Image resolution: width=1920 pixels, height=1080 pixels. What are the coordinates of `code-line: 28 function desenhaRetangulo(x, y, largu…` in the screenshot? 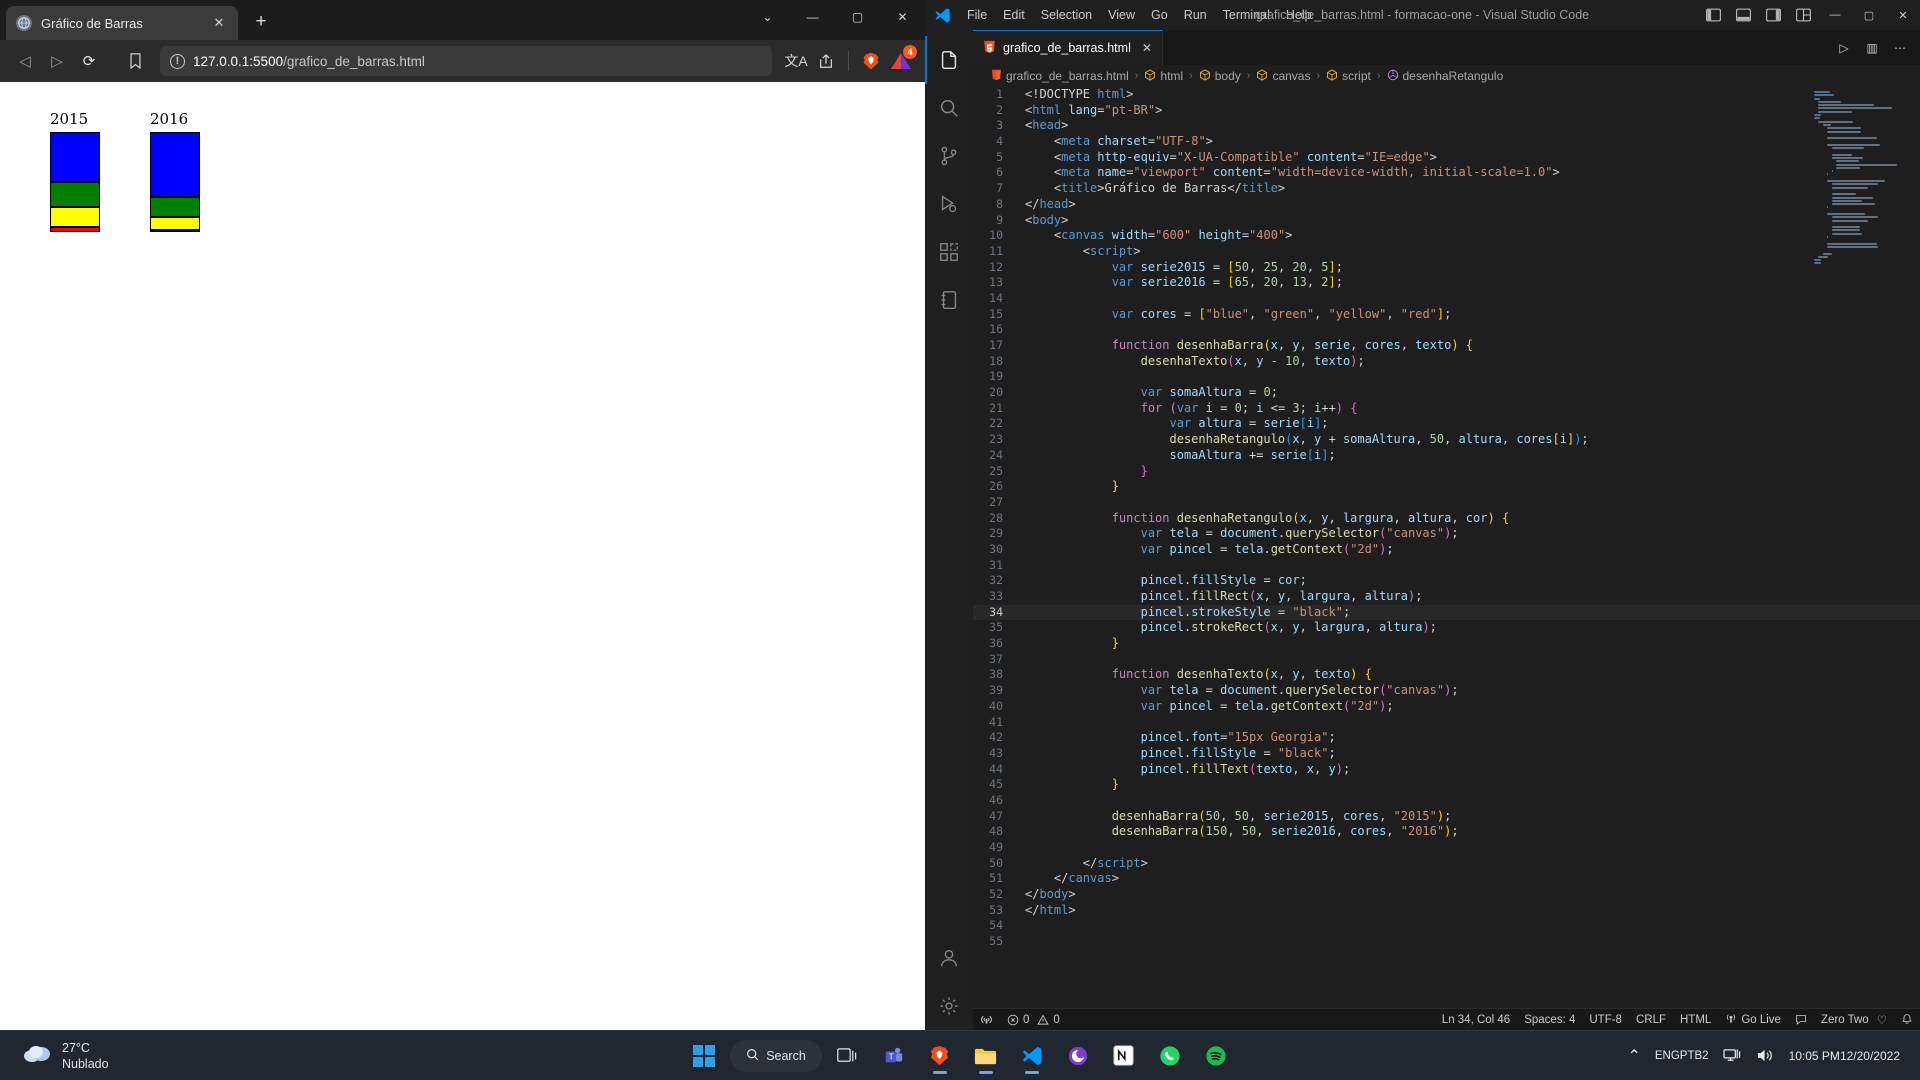 It's located at (1446, 519).